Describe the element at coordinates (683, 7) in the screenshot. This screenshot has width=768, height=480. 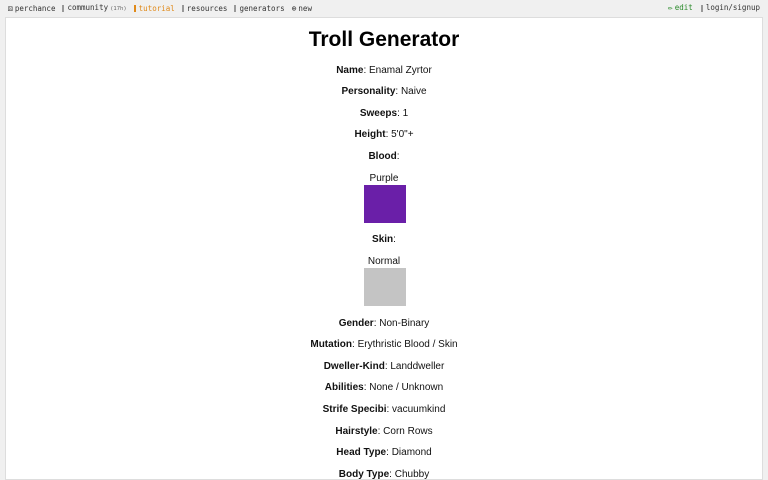
I see `edit-label: edit` at that location.